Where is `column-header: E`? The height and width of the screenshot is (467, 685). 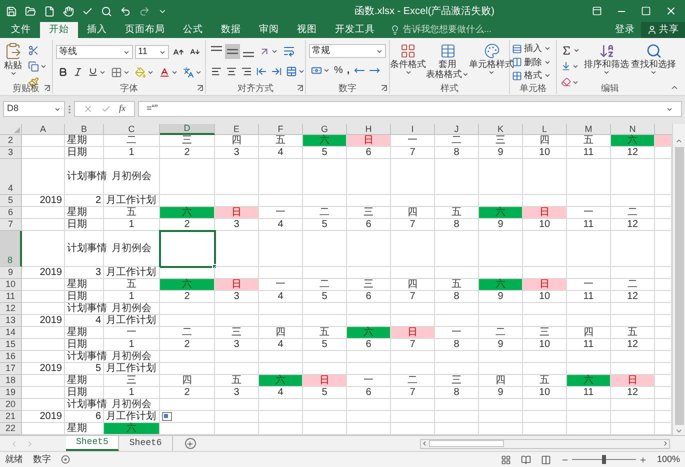 column-header: E is located at coordinates (237, 129).